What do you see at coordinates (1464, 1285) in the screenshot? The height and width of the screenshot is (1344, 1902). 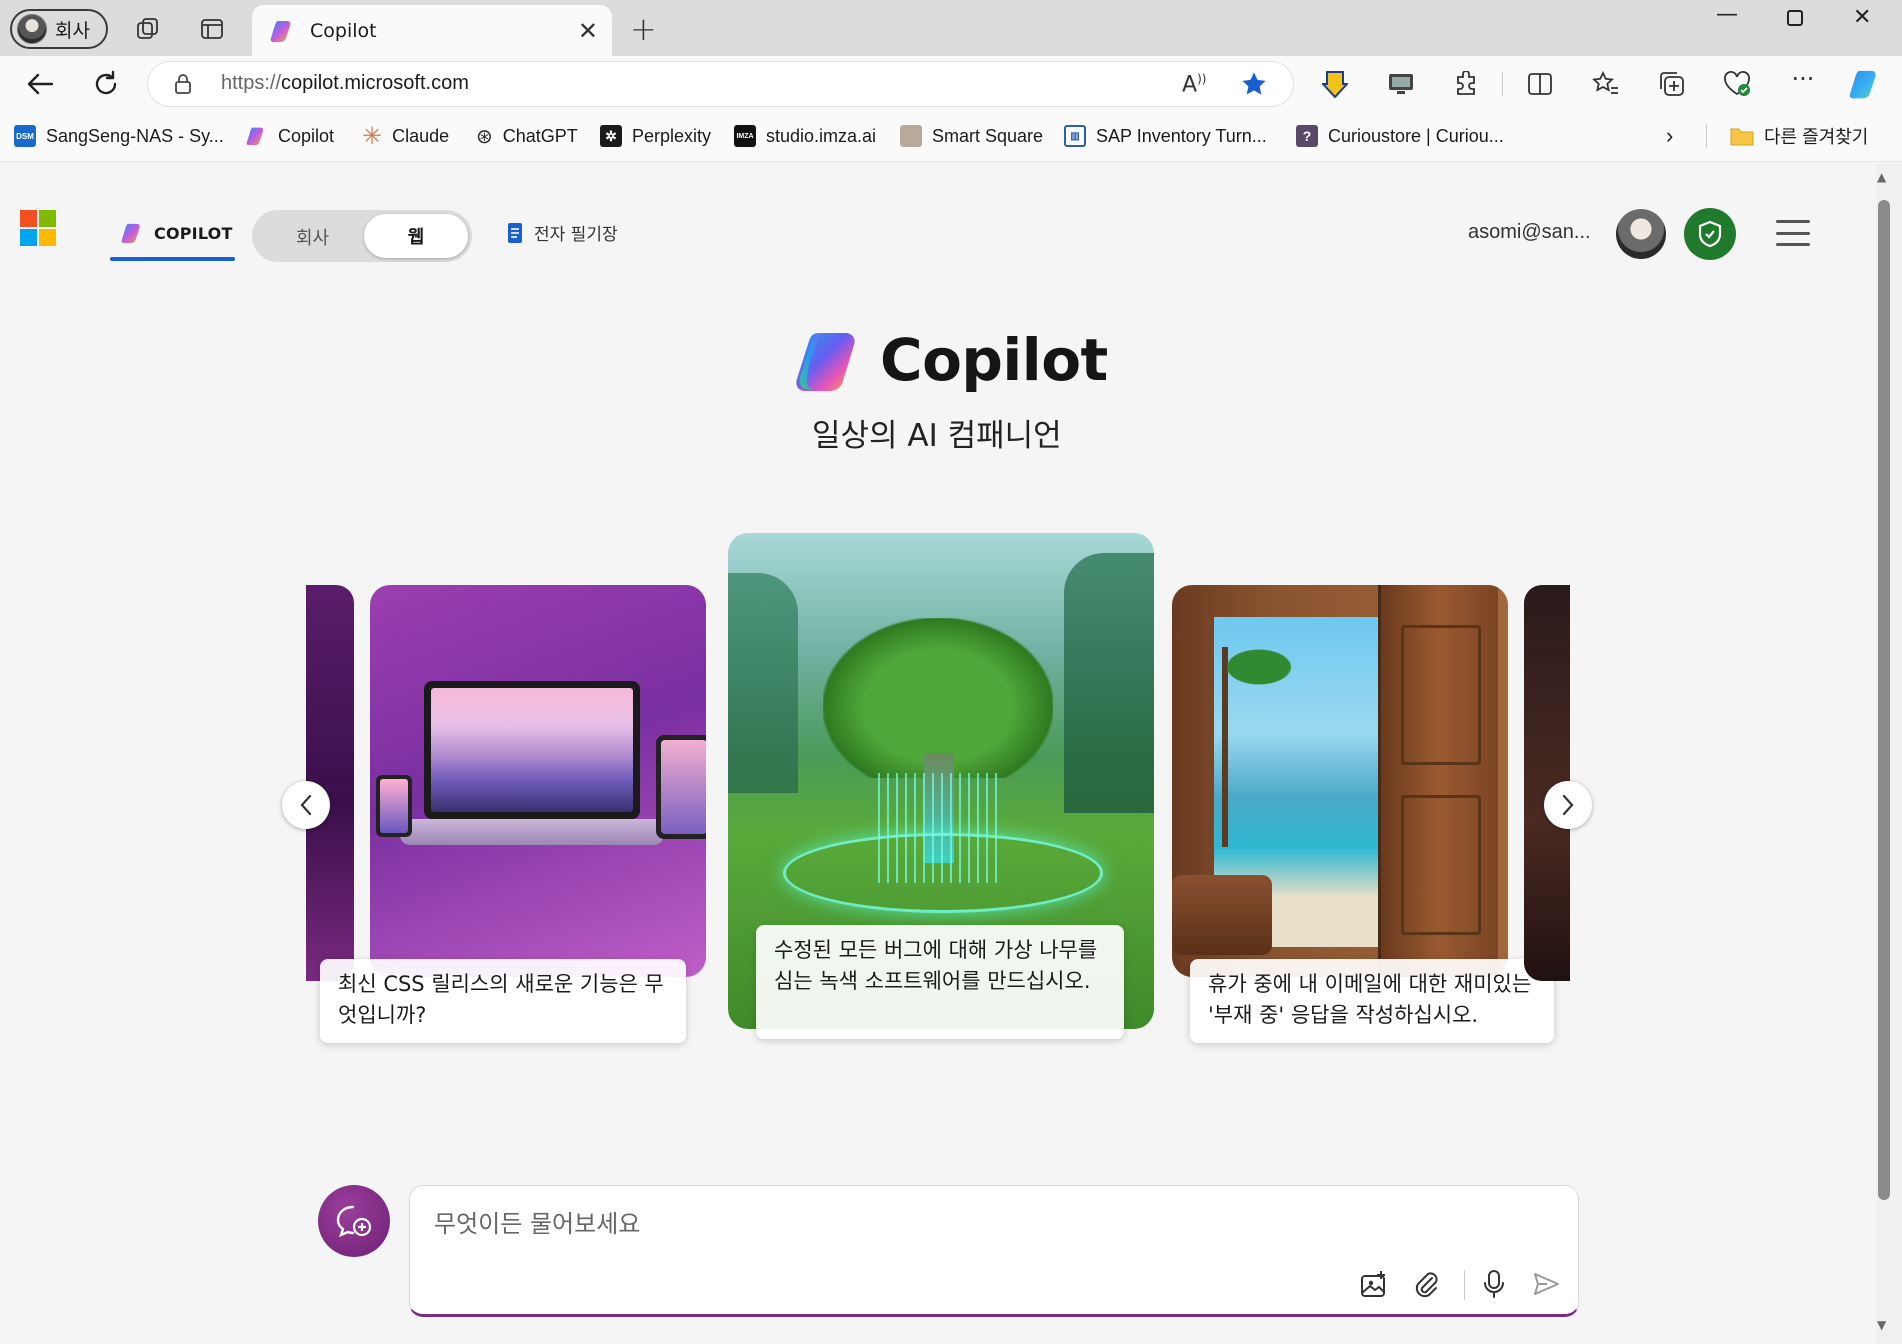 I see `composer-divider` at bounding box center [1464, 1285].